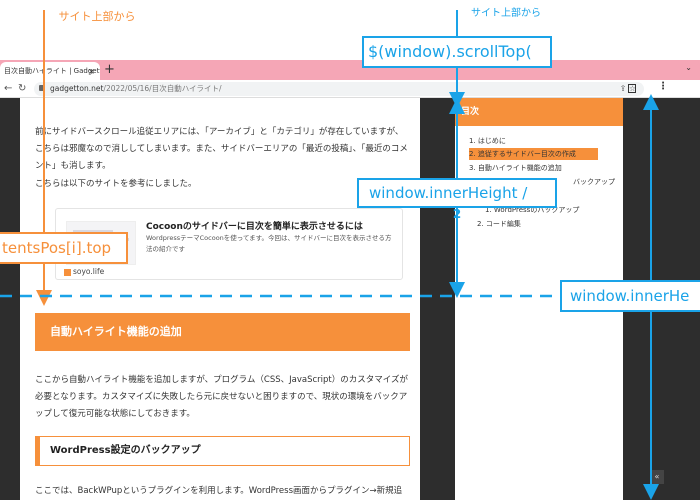 The image size is (700, 500). I want to click on contentspos-label: tentsPos[i].top, so click(64, 248).